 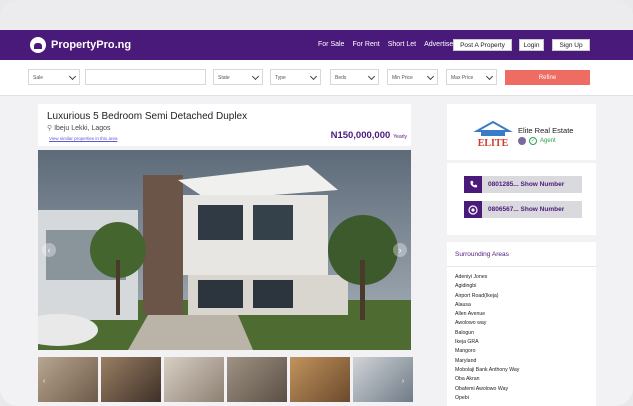 What do you see at coordinates (38, 45) in the screenshot?
I see `house-icon` at bounding box center [38, 45].